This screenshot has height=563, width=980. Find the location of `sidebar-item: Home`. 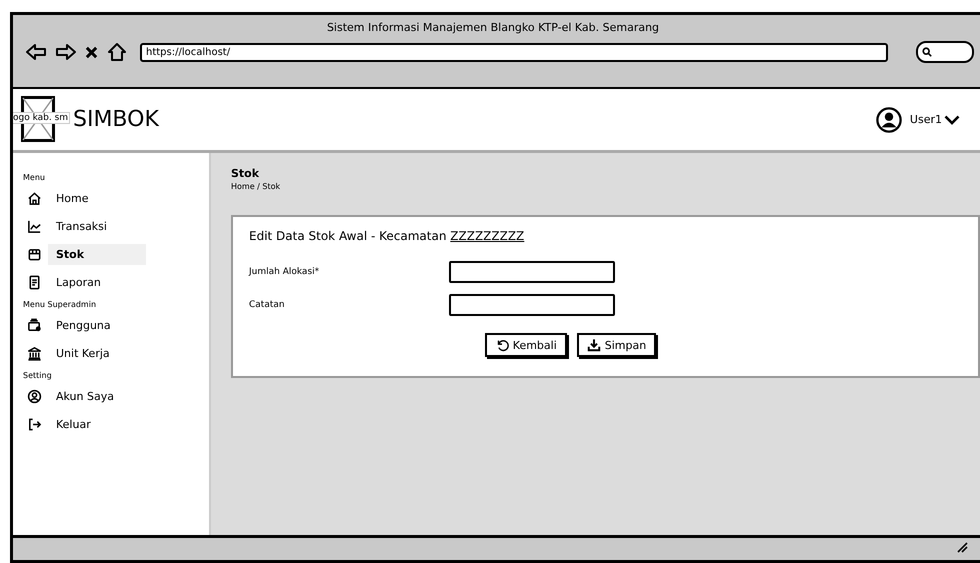

sidebar-item: Home is located at coordinates (97, 198).